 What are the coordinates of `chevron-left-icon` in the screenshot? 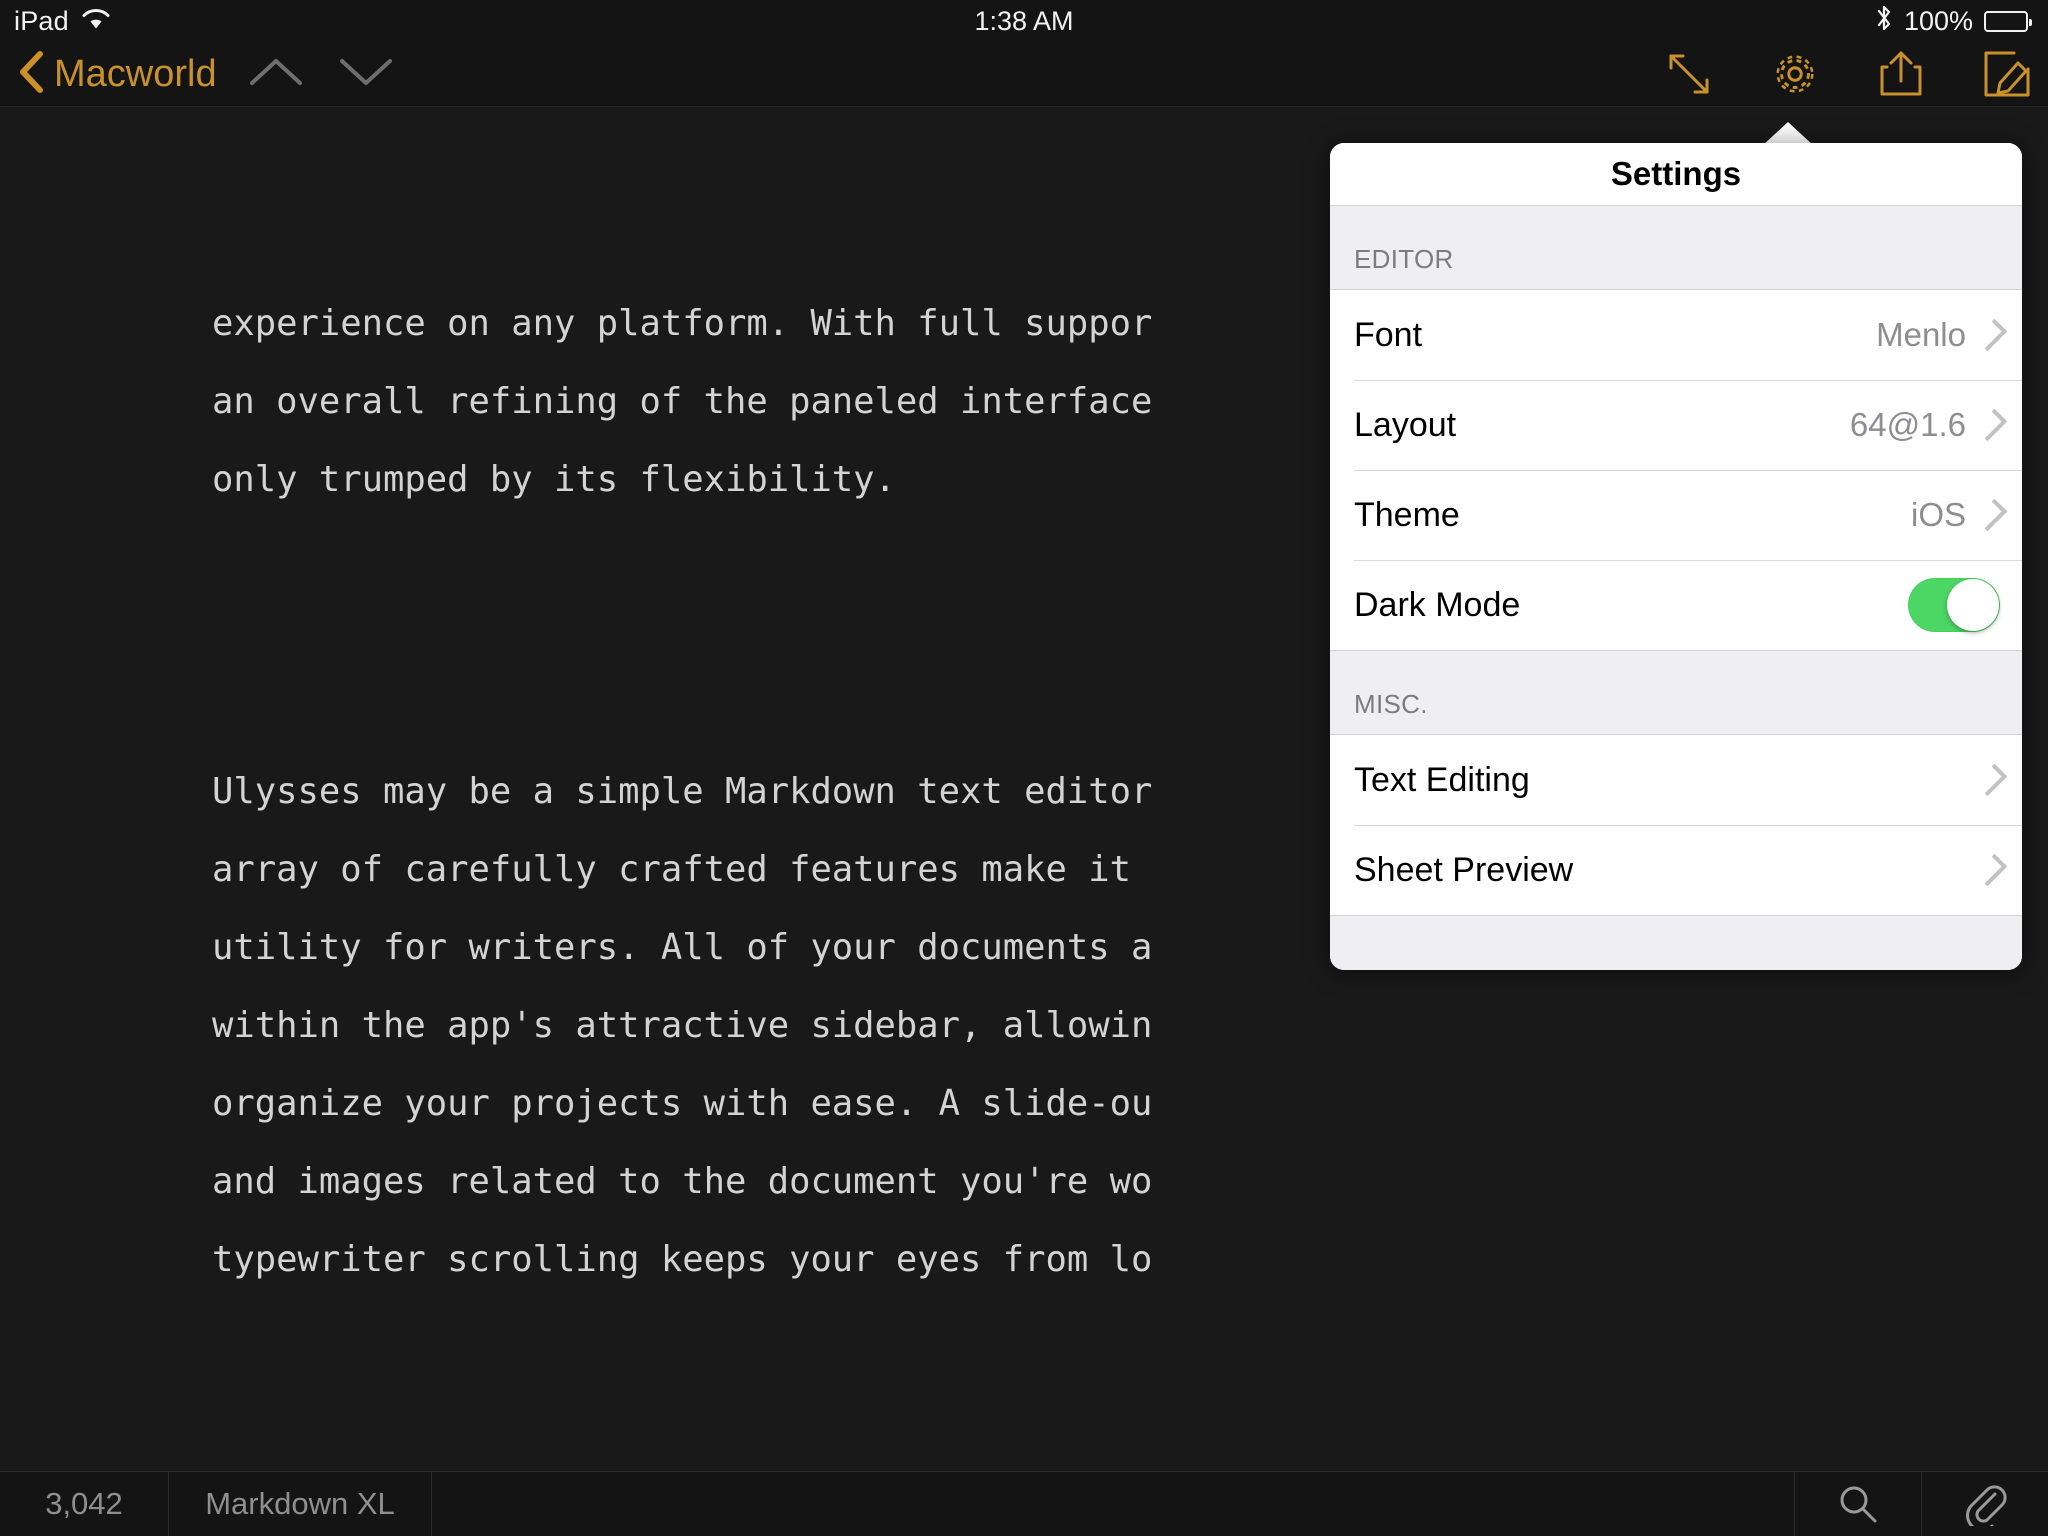 It's located at (31, 74).